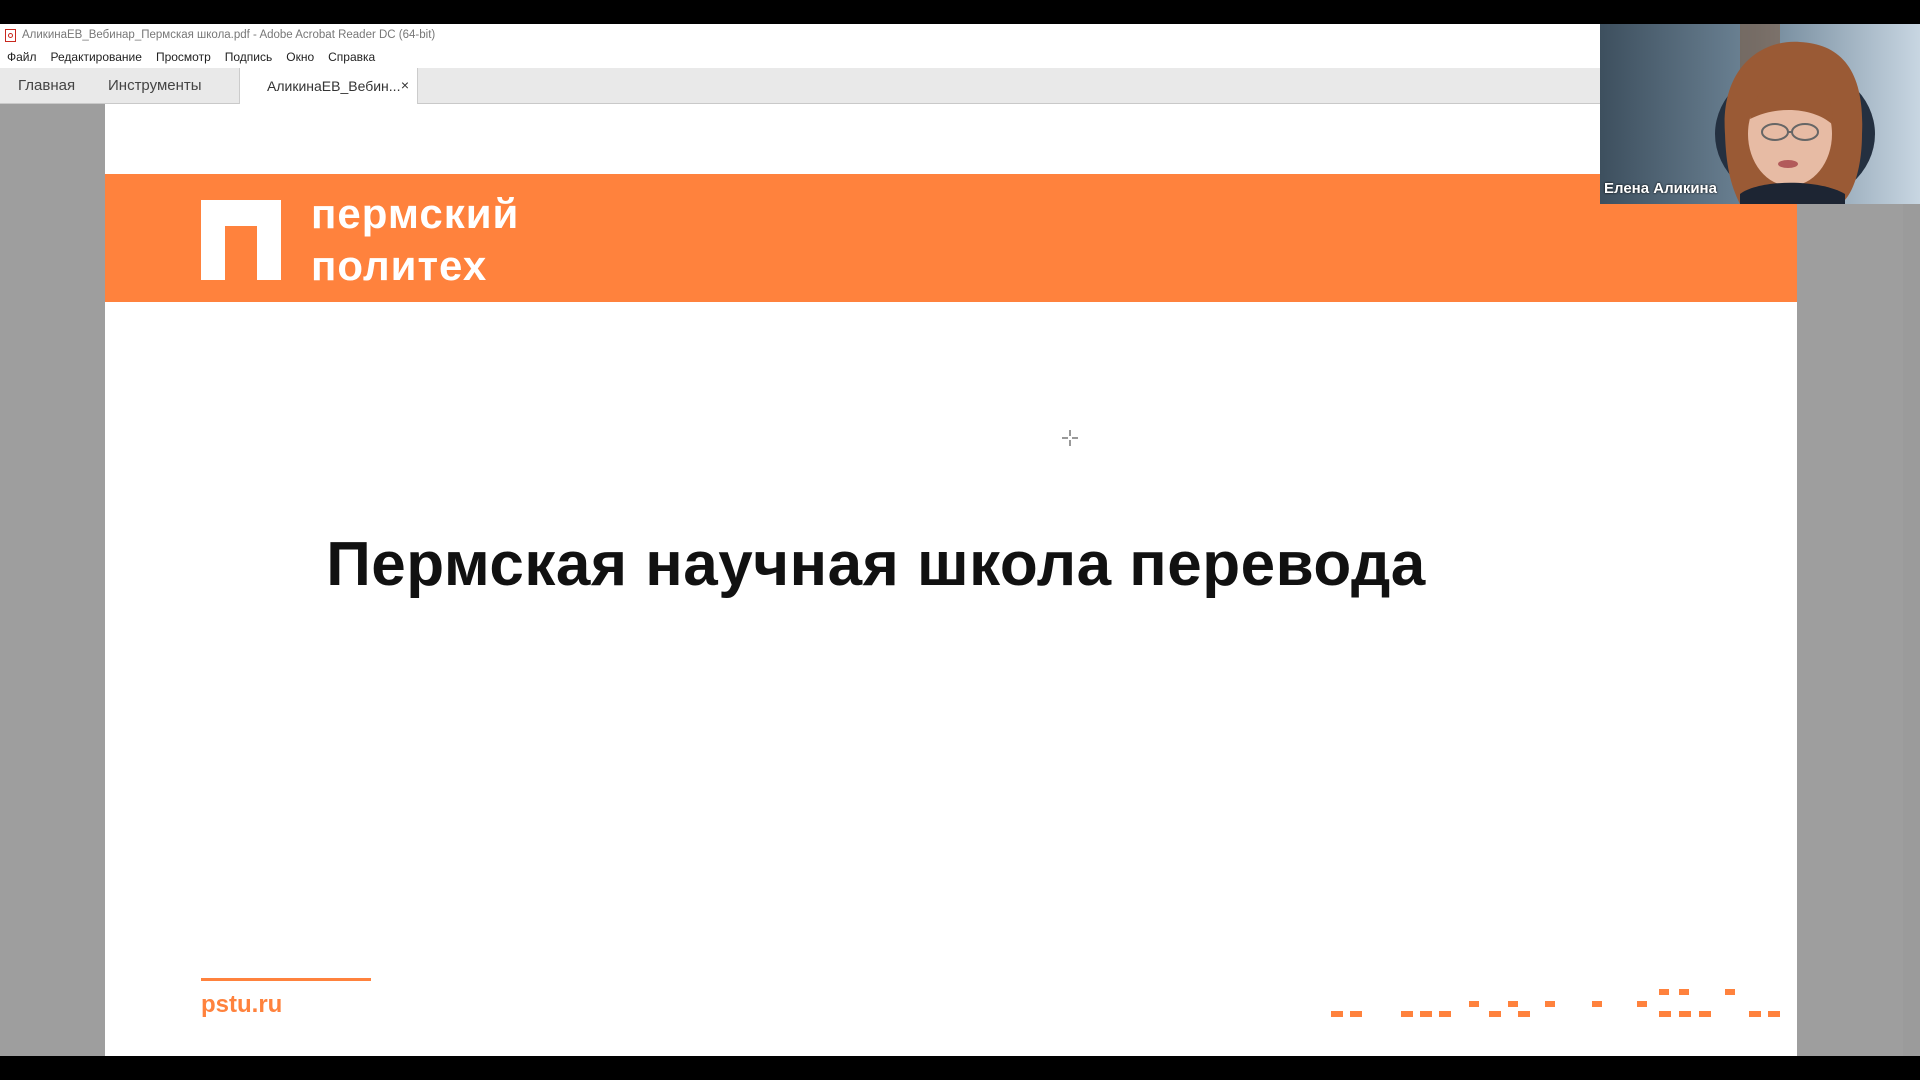 This screenshot has height=1080, width=1920. Describe the element at coordinates (1555, 1003) in the screenshot. I see `decorative-dash-pattern` at that location.